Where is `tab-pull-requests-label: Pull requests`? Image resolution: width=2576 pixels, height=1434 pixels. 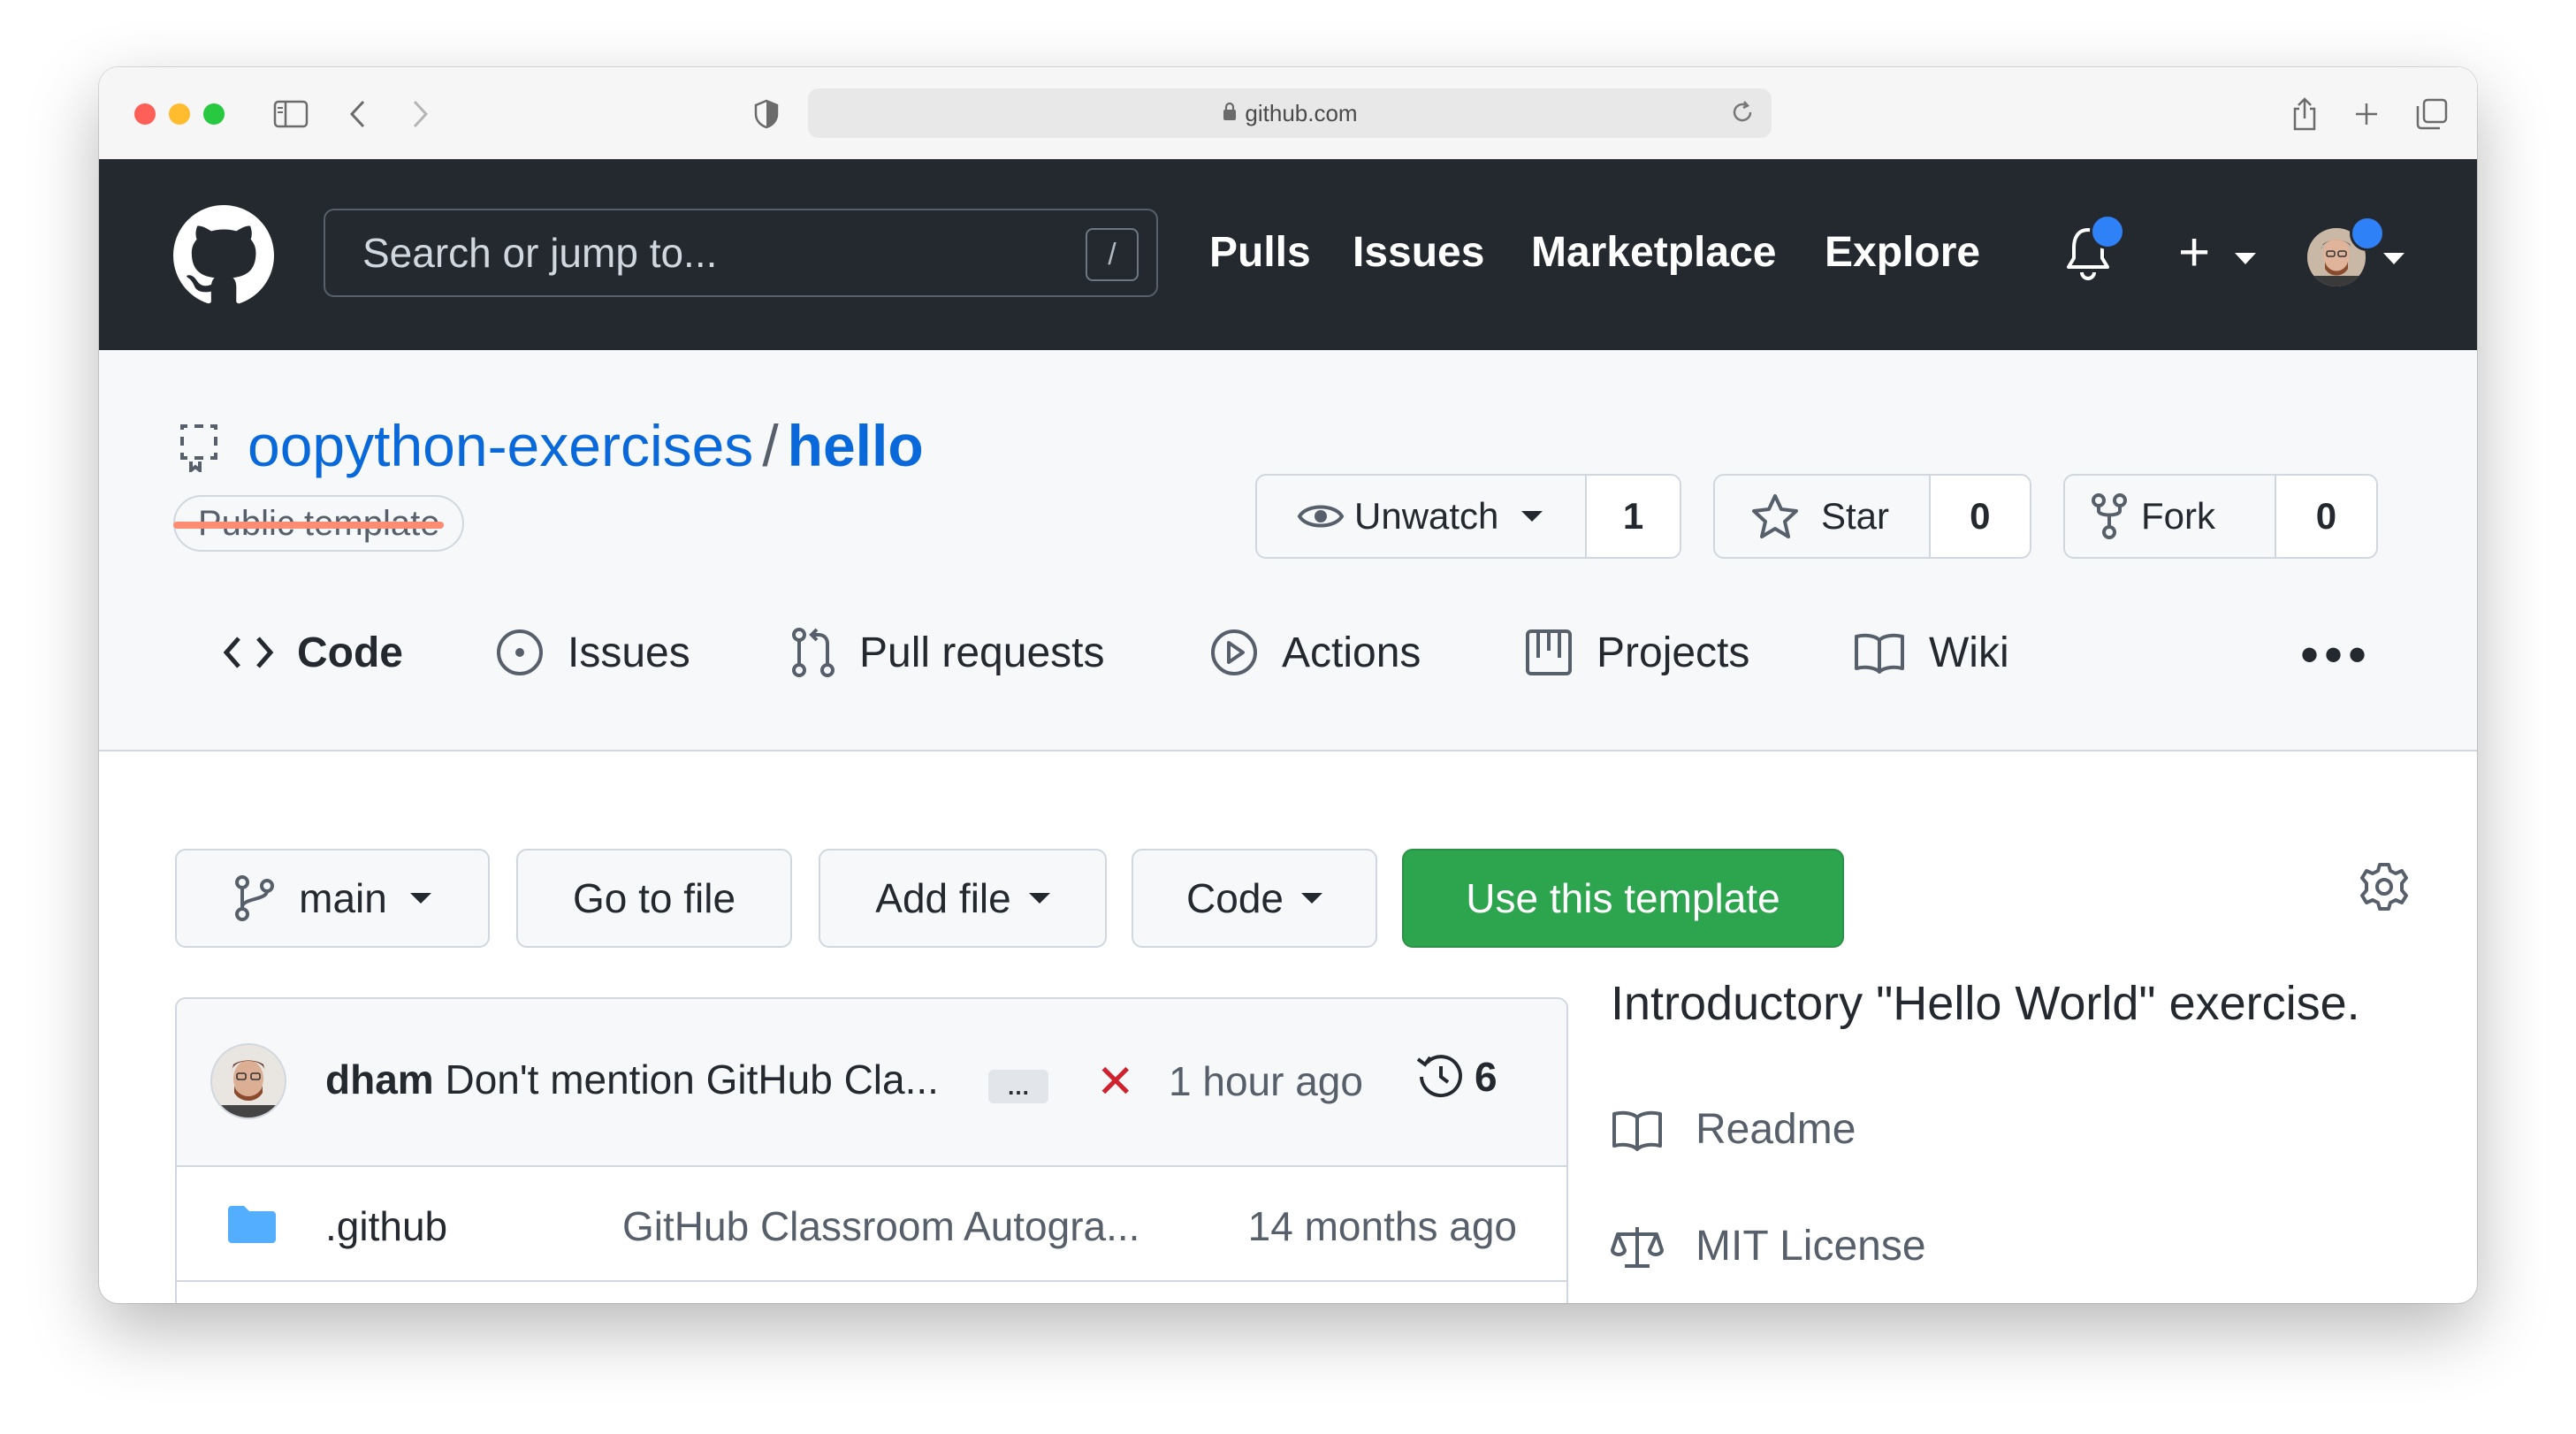 tab-pull-requests-label: Pull requests is located at coordinates (982, 652).